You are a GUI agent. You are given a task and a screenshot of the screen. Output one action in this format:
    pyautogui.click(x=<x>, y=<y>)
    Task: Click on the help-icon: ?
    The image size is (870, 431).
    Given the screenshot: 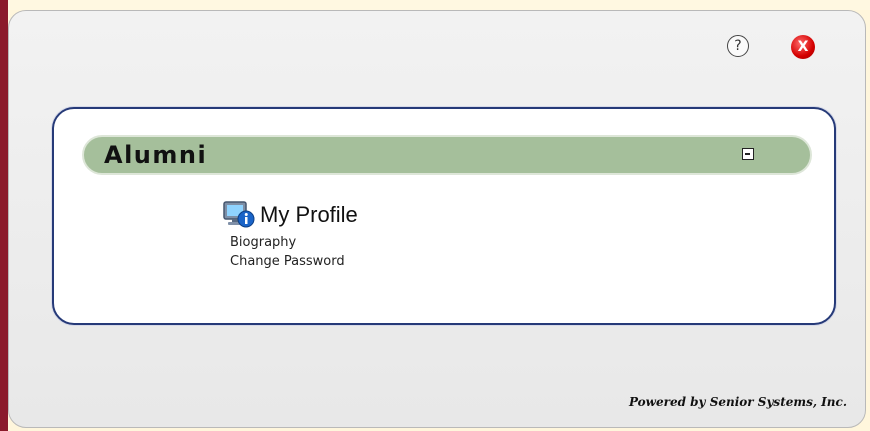 What is the action you would take?
    pyautogui.click(x=738, y=46)
    